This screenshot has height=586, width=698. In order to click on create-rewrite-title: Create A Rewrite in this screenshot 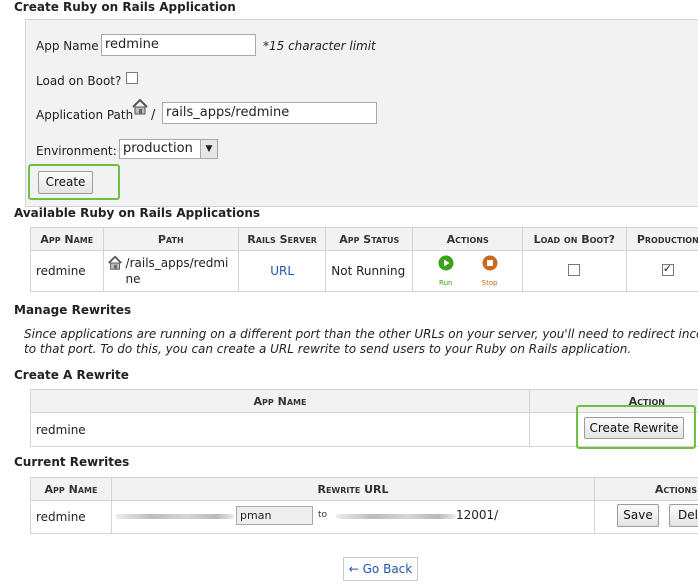, I will do `click(71, 375)`.